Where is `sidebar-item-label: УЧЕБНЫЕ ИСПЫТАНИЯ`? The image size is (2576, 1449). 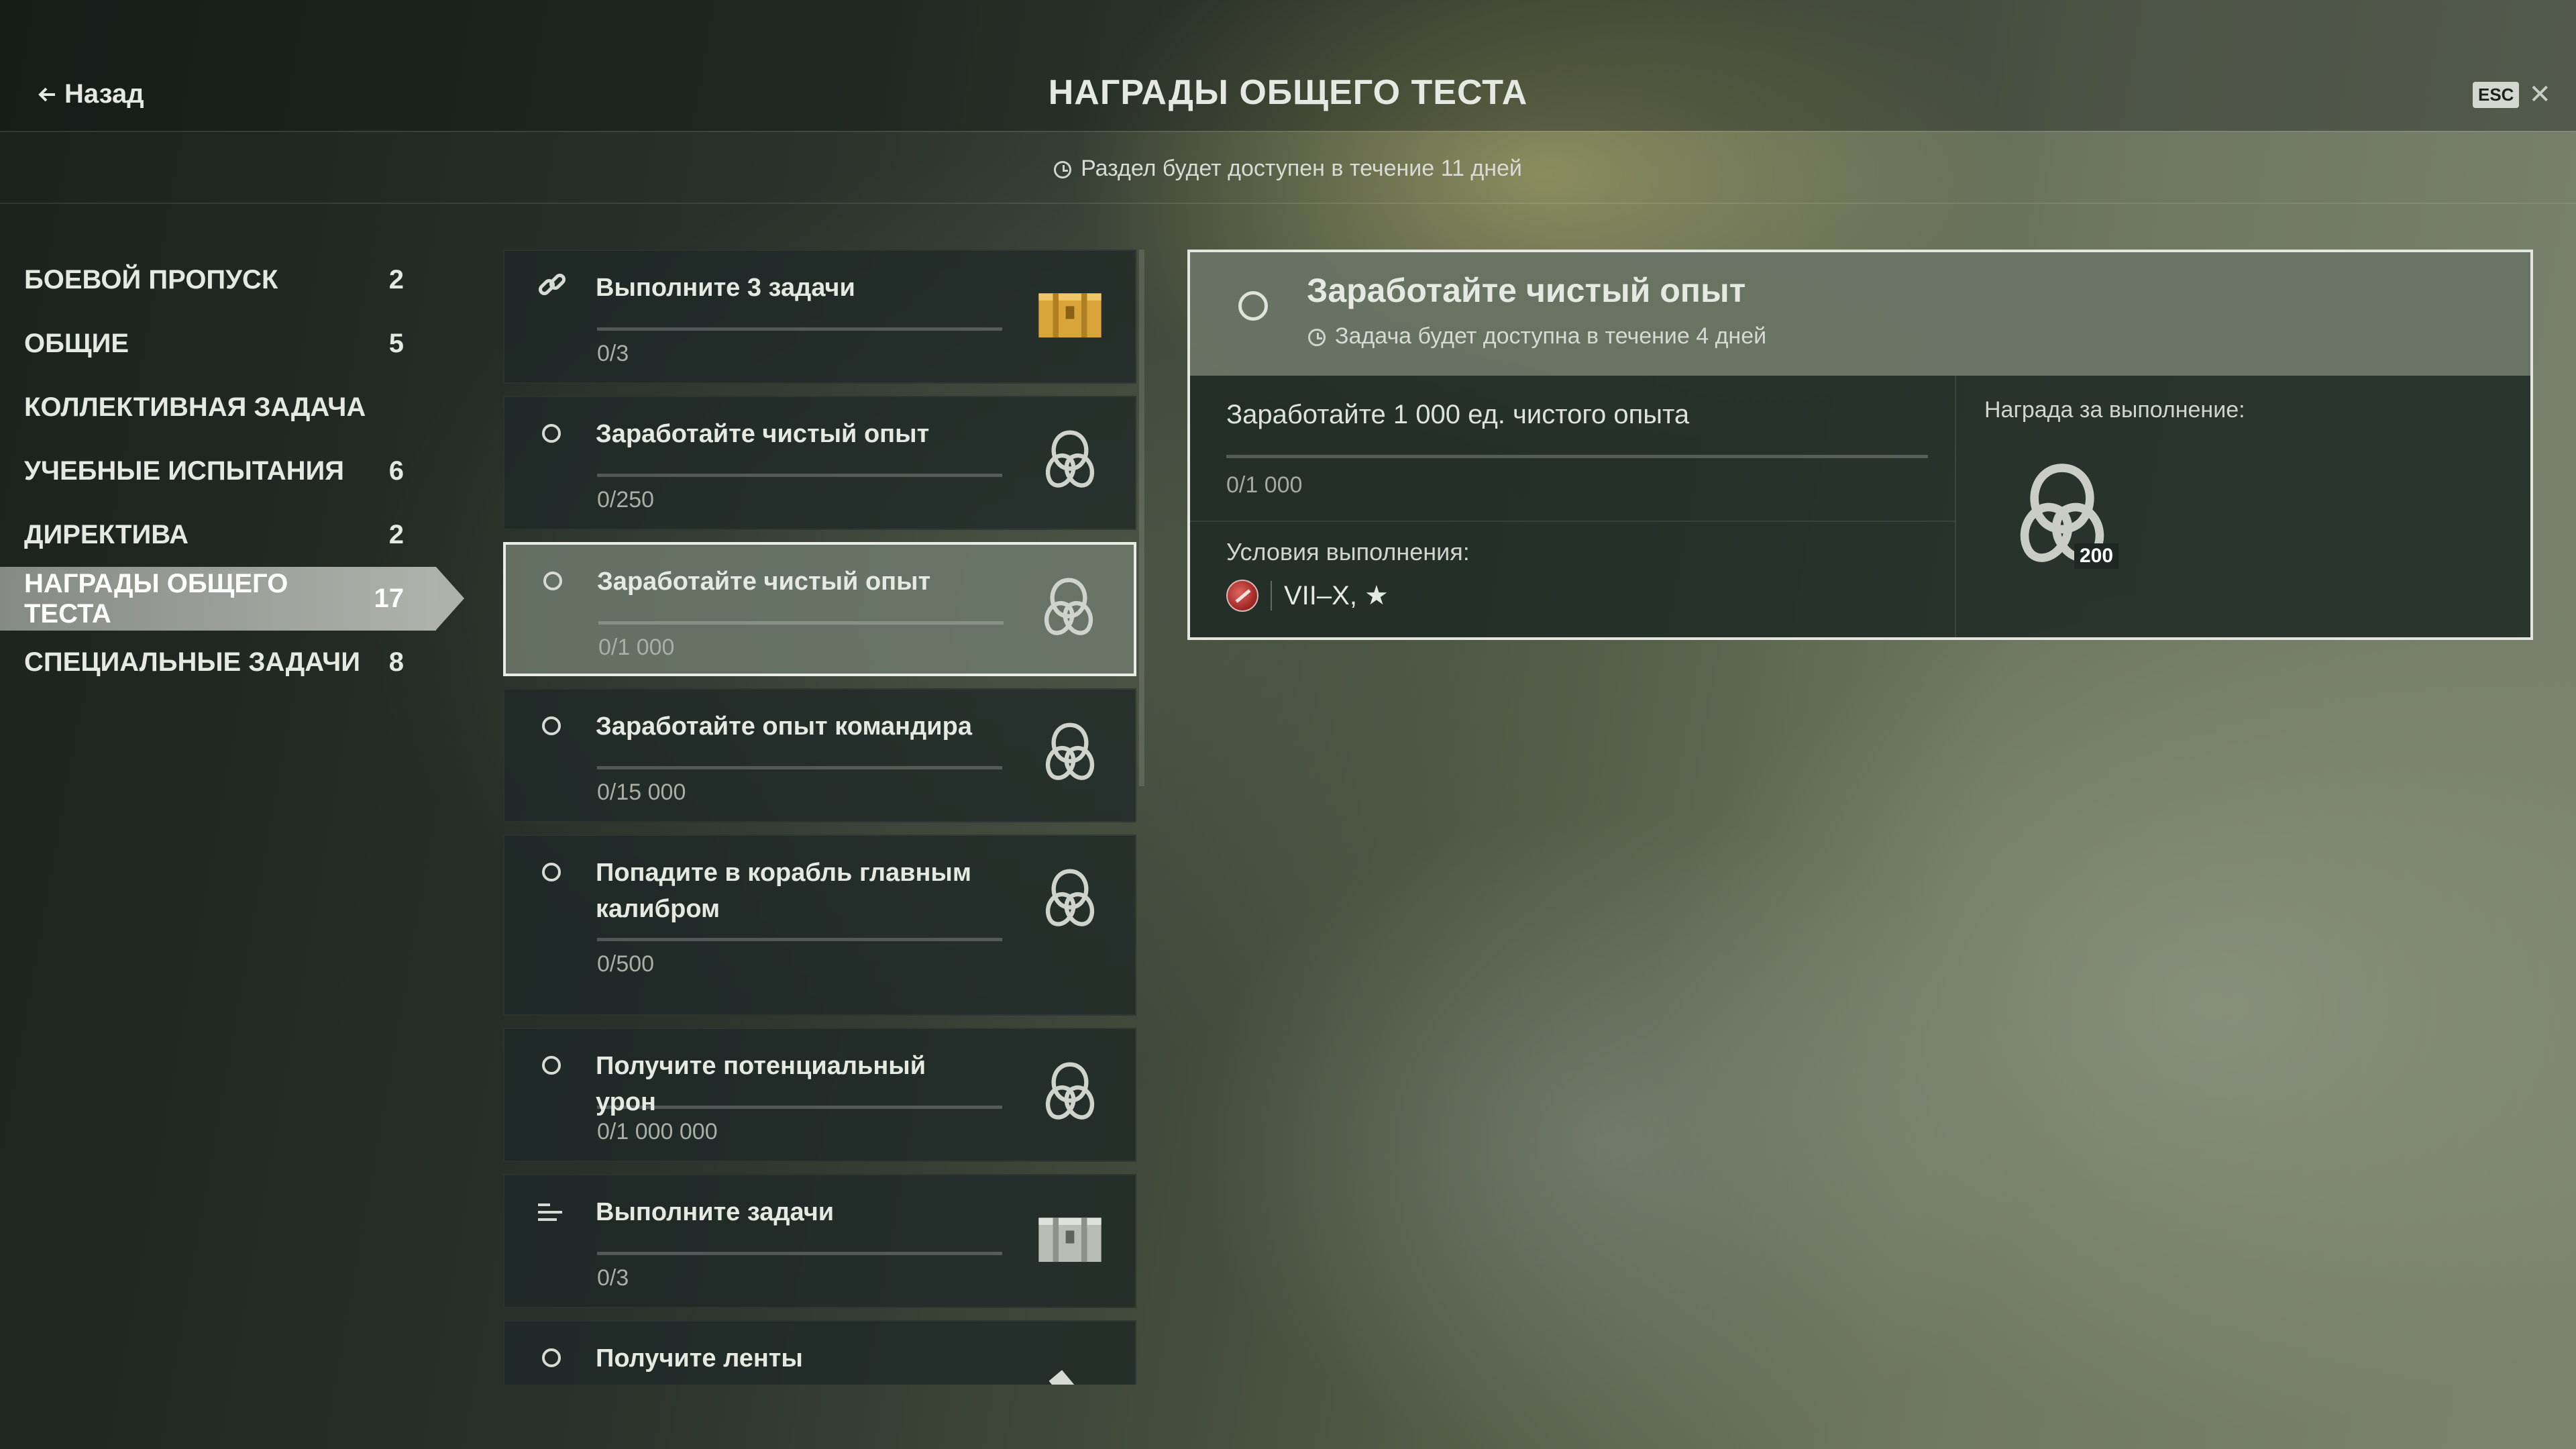 sidebar-item-label: УЧЕБНЫЕ ИСПЫТАНИЯ is located at coordinates (184, 471).